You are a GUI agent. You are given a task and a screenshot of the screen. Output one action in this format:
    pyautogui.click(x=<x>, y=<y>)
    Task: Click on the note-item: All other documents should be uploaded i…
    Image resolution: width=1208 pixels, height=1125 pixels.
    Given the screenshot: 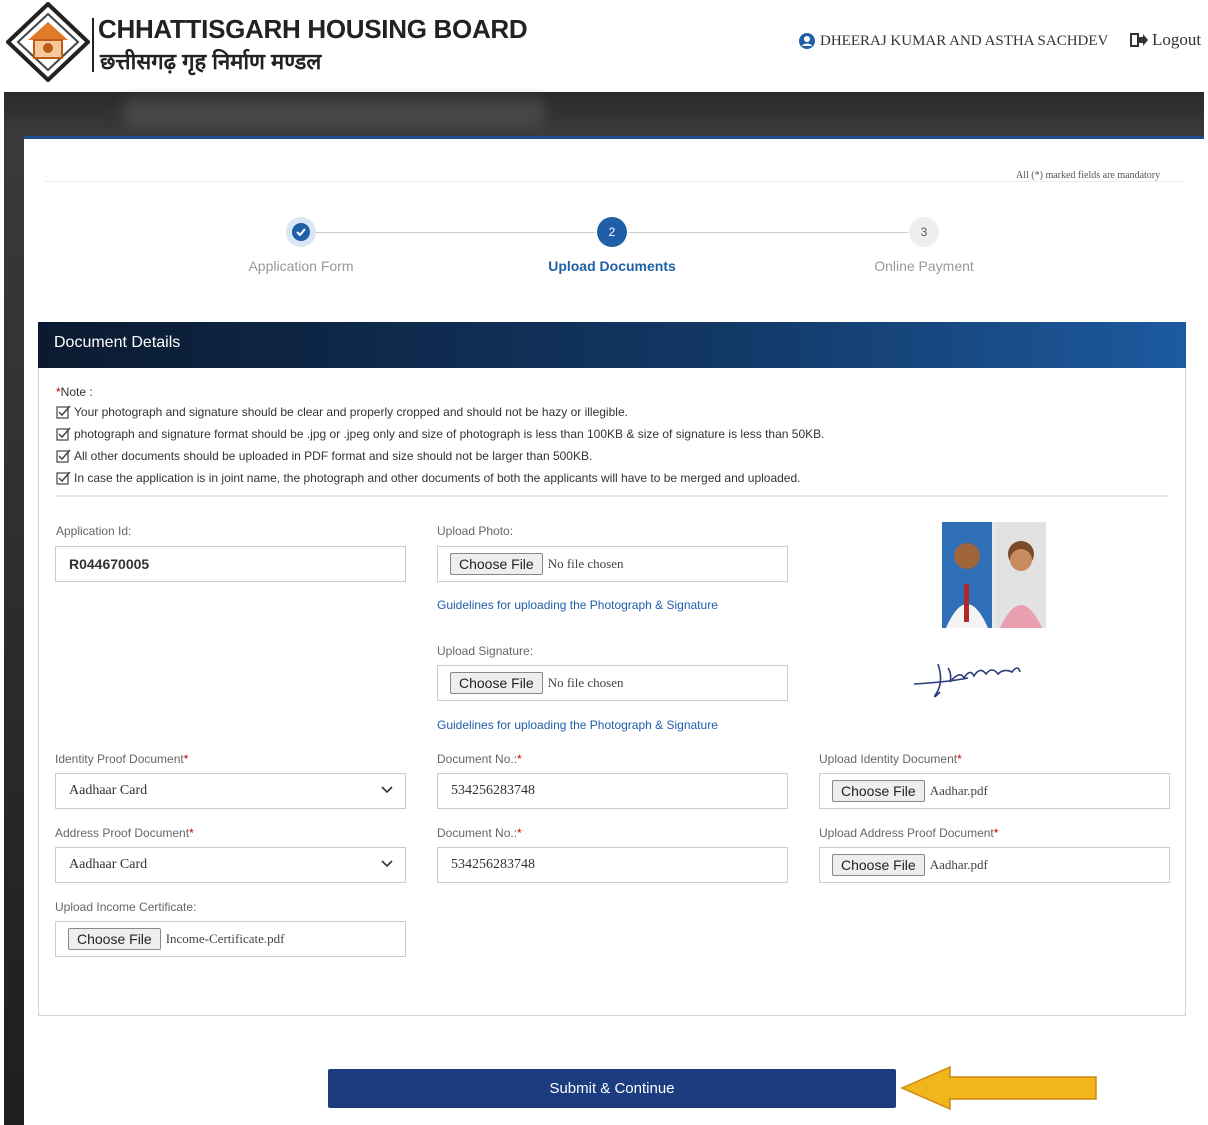 What is the action you would take?
    pyautogui.click(x=324, y=456)
    